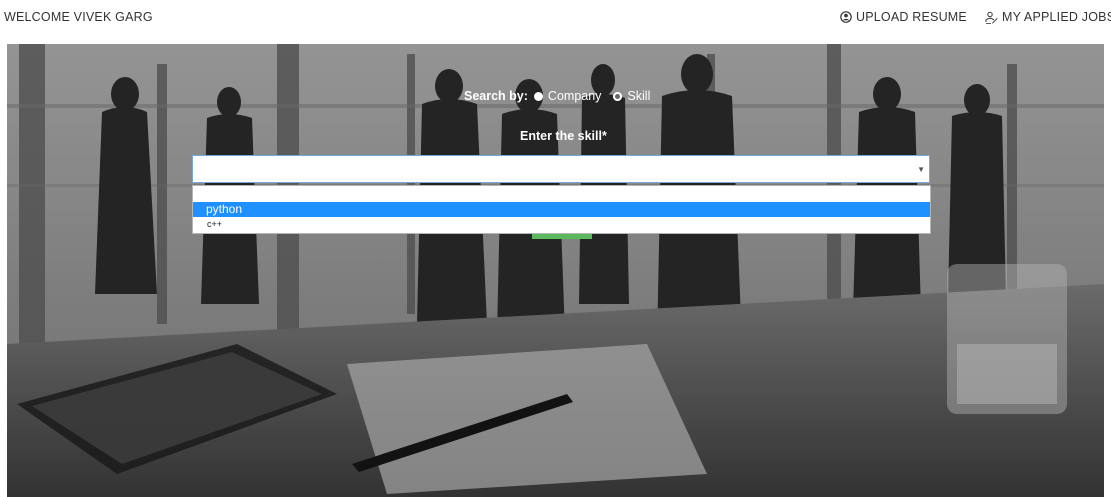 The height and width of the screenshot is (497, 1111). I want to click on company-radio-option: Company, so click(567, 96).